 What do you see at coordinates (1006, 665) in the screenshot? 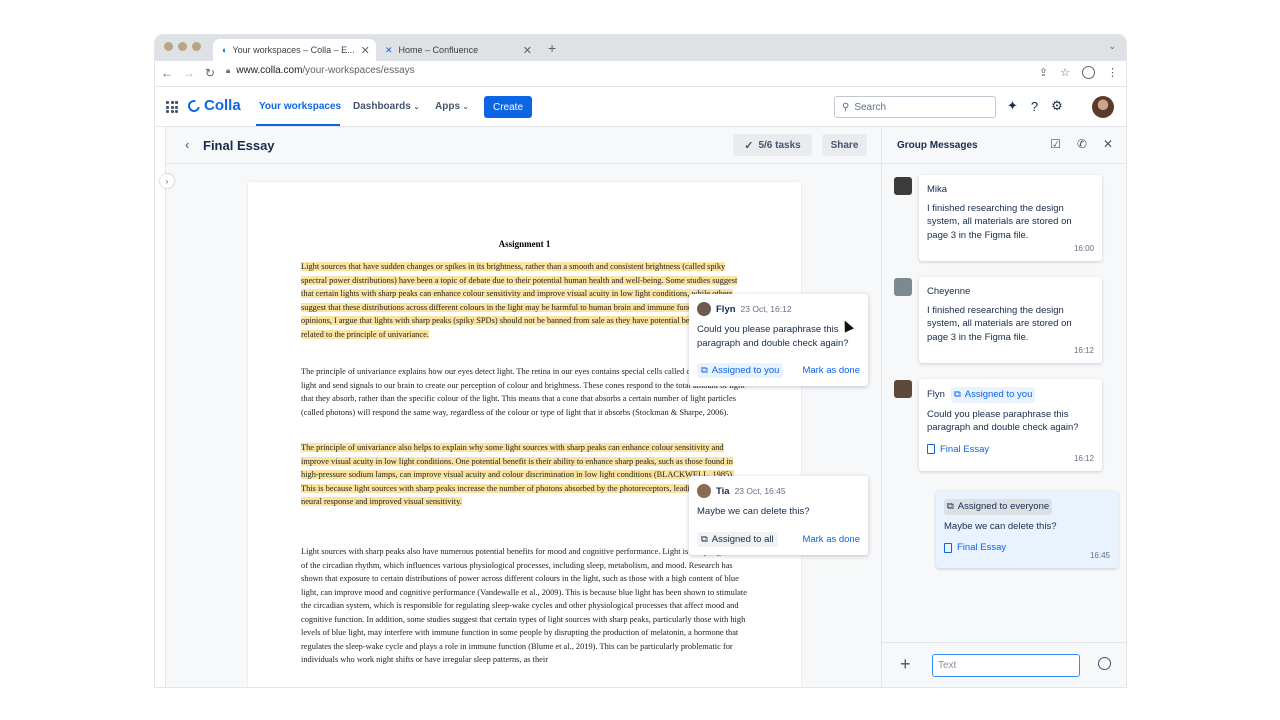
I see `message-input: Text` at bounding box center [1006, 665].